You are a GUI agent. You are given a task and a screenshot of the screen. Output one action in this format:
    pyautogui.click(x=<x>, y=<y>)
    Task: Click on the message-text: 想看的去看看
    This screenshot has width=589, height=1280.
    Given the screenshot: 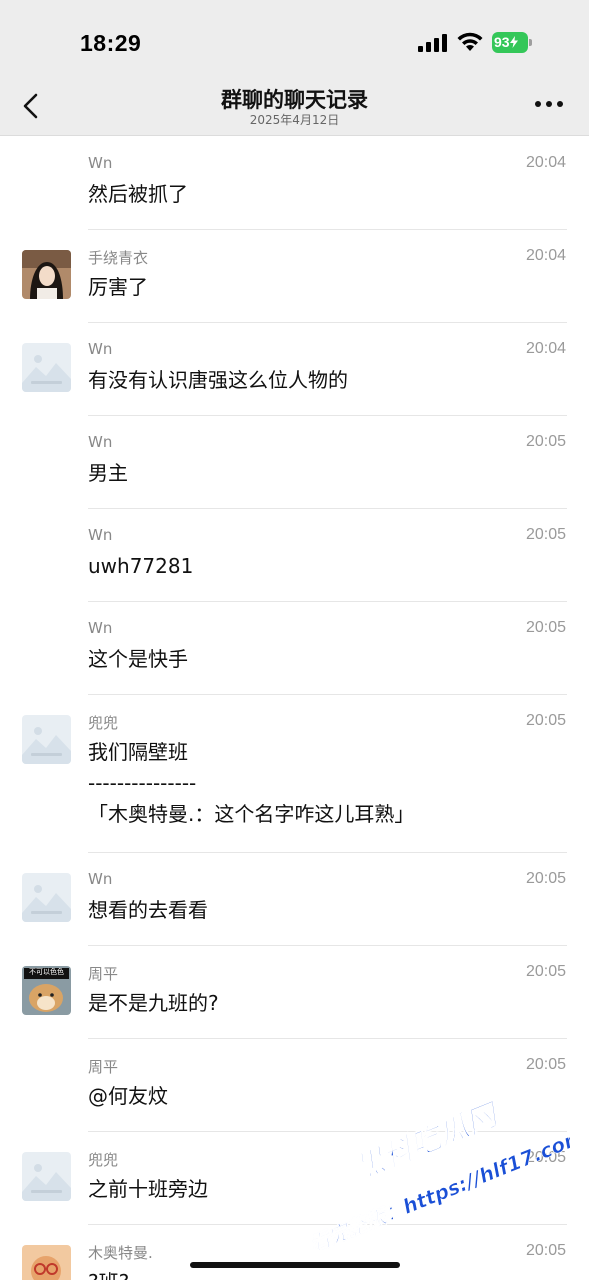 What is the action you would take?
    pyautogui.click(x=148, y=910)
    